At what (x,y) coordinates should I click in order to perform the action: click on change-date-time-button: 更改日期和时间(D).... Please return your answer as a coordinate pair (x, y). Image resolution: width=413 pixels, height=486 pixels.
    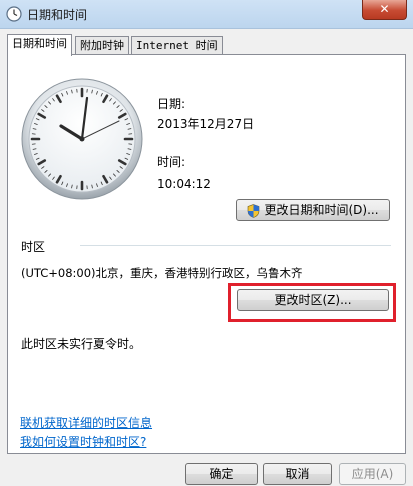
    Looking at the image, I should click on (313, 210).